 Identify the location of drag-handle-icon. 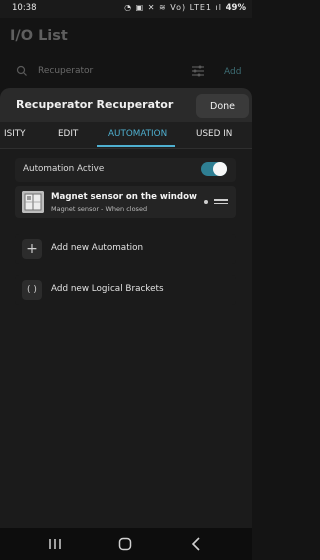
(221, 202).